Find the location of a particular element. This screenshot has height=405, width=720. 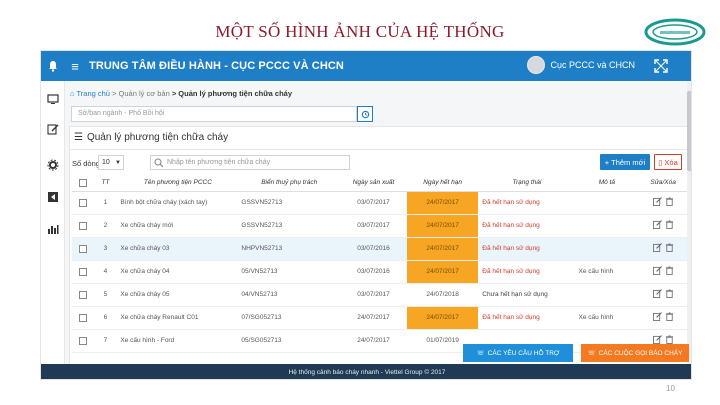

user-menu: Cục PCCC và CHCN is located at coordinates (581, 65).